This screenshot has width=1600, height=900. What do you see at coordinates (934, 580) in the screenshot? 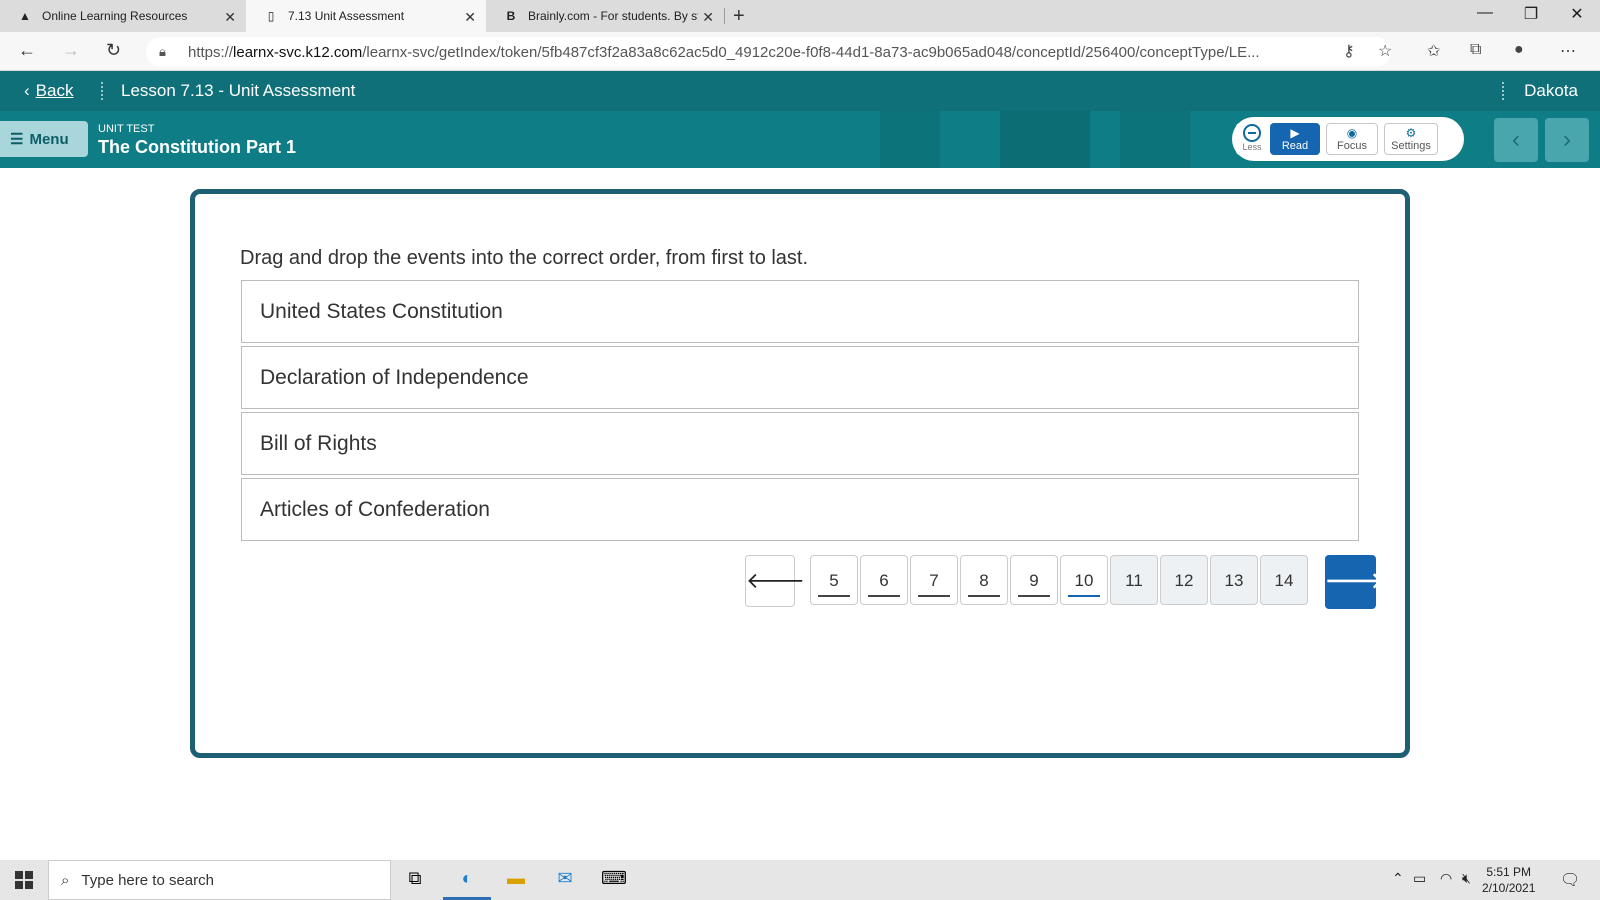
I see `question-page-7: 7` at bounding box center [934, 580].